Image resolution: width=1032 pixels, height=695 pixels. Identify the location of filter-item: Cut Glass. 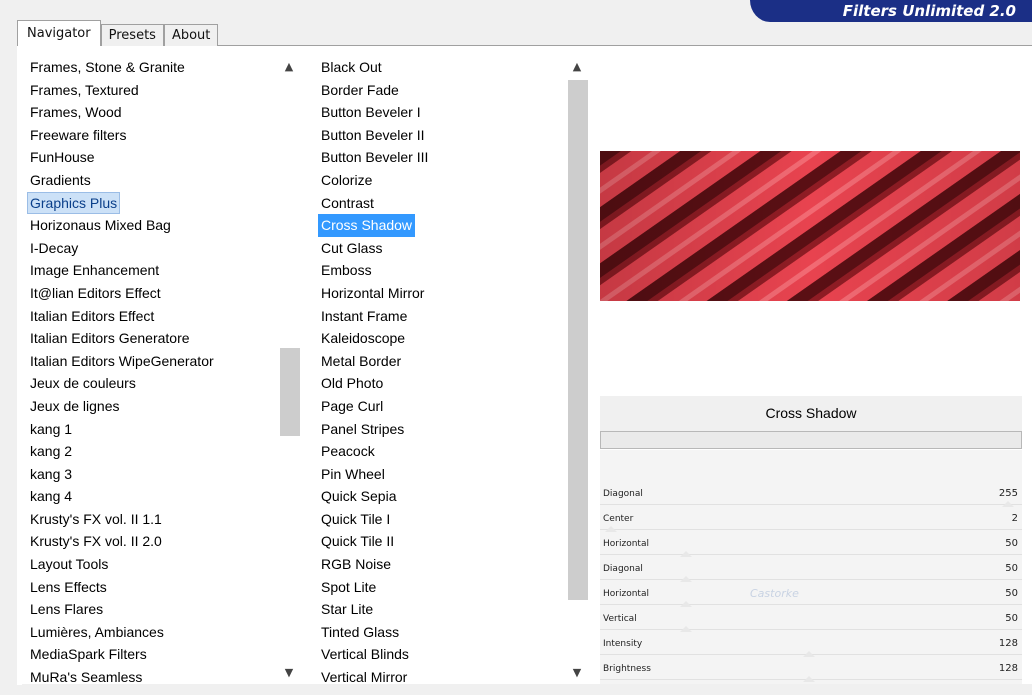
(351, 248).